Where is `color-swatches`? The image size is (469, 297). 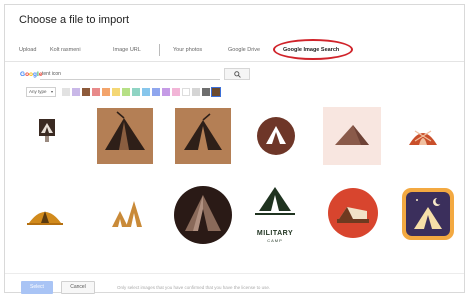
color-swatches is located at coordinates (141, 92).